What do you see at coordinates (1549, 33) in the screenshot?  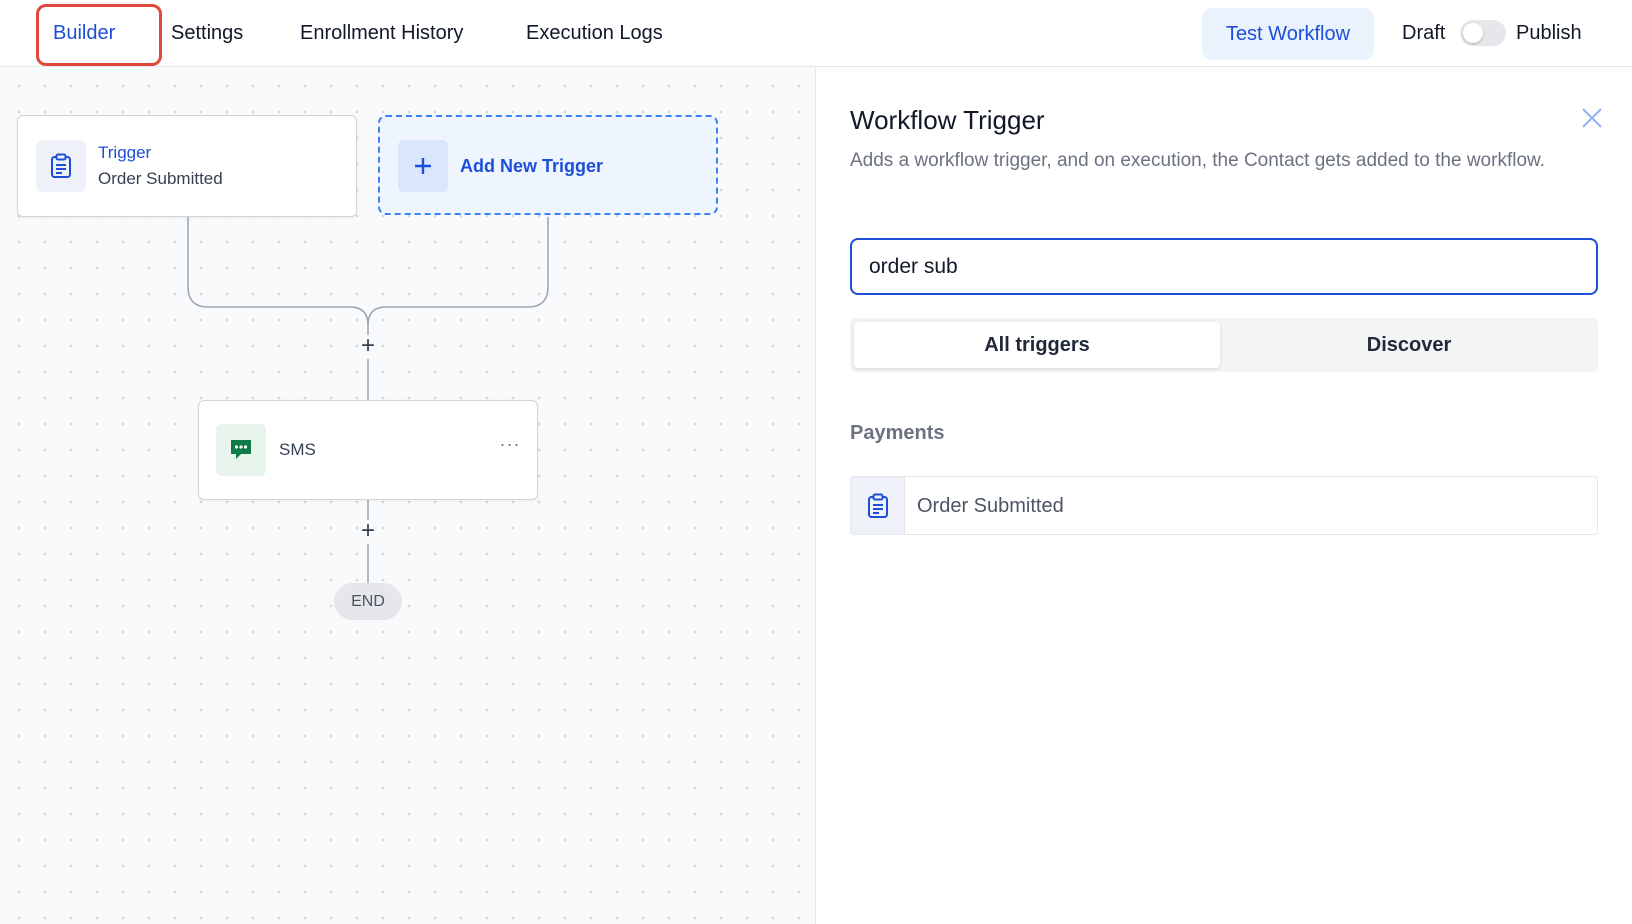 I see `publish-label: Publish` at bounding box center [1549, 33].